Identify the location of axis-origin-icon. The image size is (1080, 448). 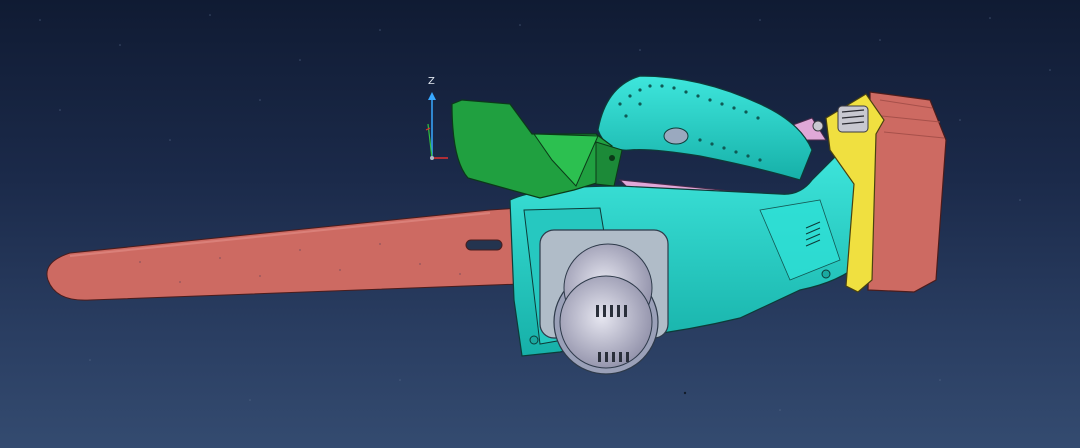
(432, 158).